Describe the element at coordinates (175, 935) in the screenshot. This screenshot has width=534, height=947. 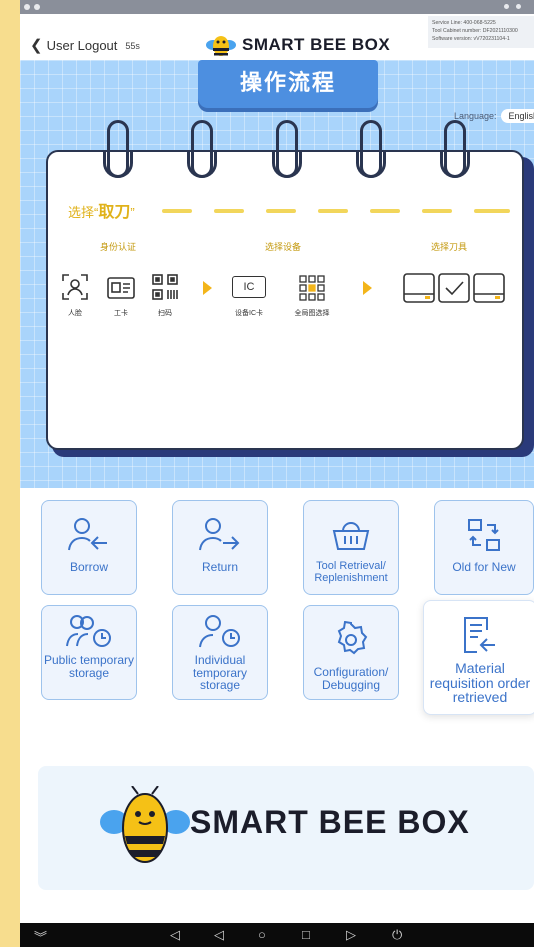
I see `volume-down-icon: ◁` at that location.